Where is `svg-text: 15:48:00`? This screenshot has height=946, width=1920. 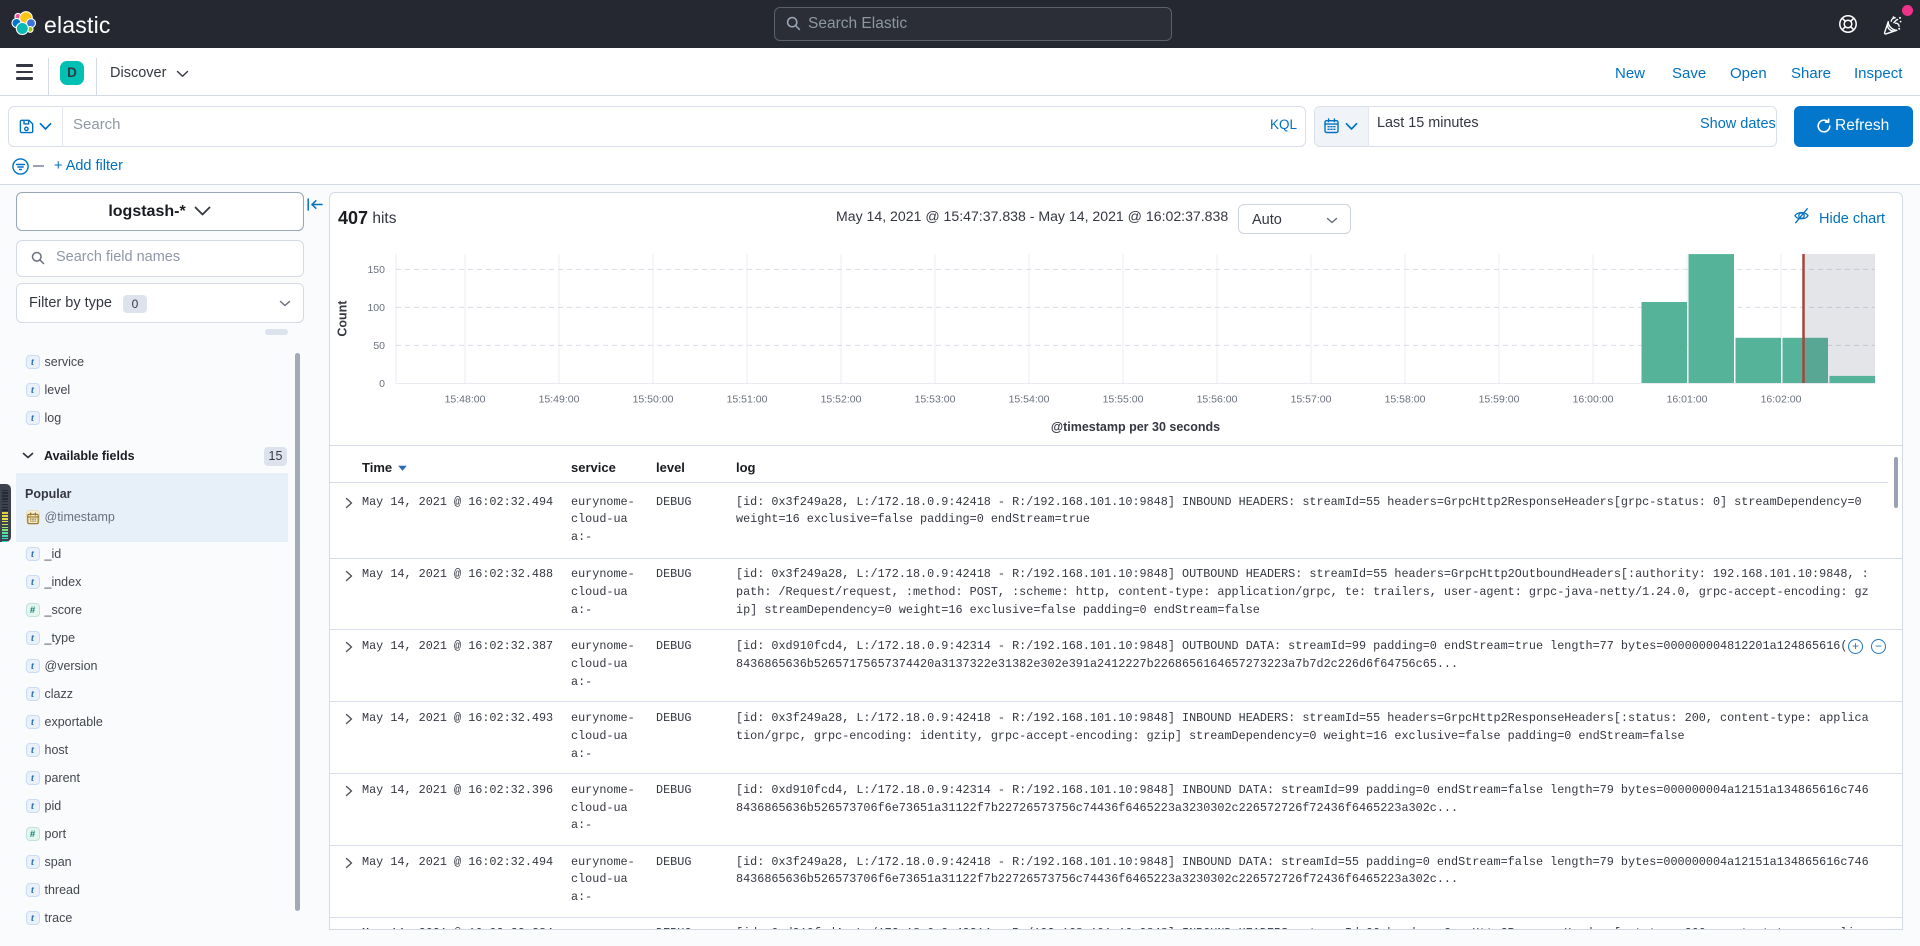
svg-text: 15:48:00 is located at coordinates (465, 400).